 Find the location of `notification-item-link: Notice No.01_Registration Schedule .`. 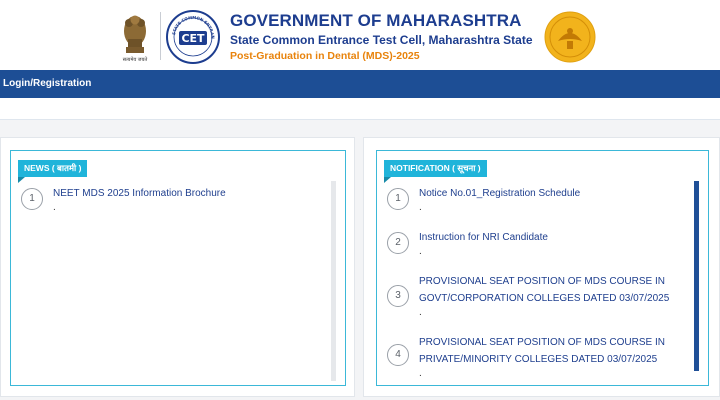

notification-item-link: Notice No.01_Registration Schedule . is located at coordinates (554, 199).